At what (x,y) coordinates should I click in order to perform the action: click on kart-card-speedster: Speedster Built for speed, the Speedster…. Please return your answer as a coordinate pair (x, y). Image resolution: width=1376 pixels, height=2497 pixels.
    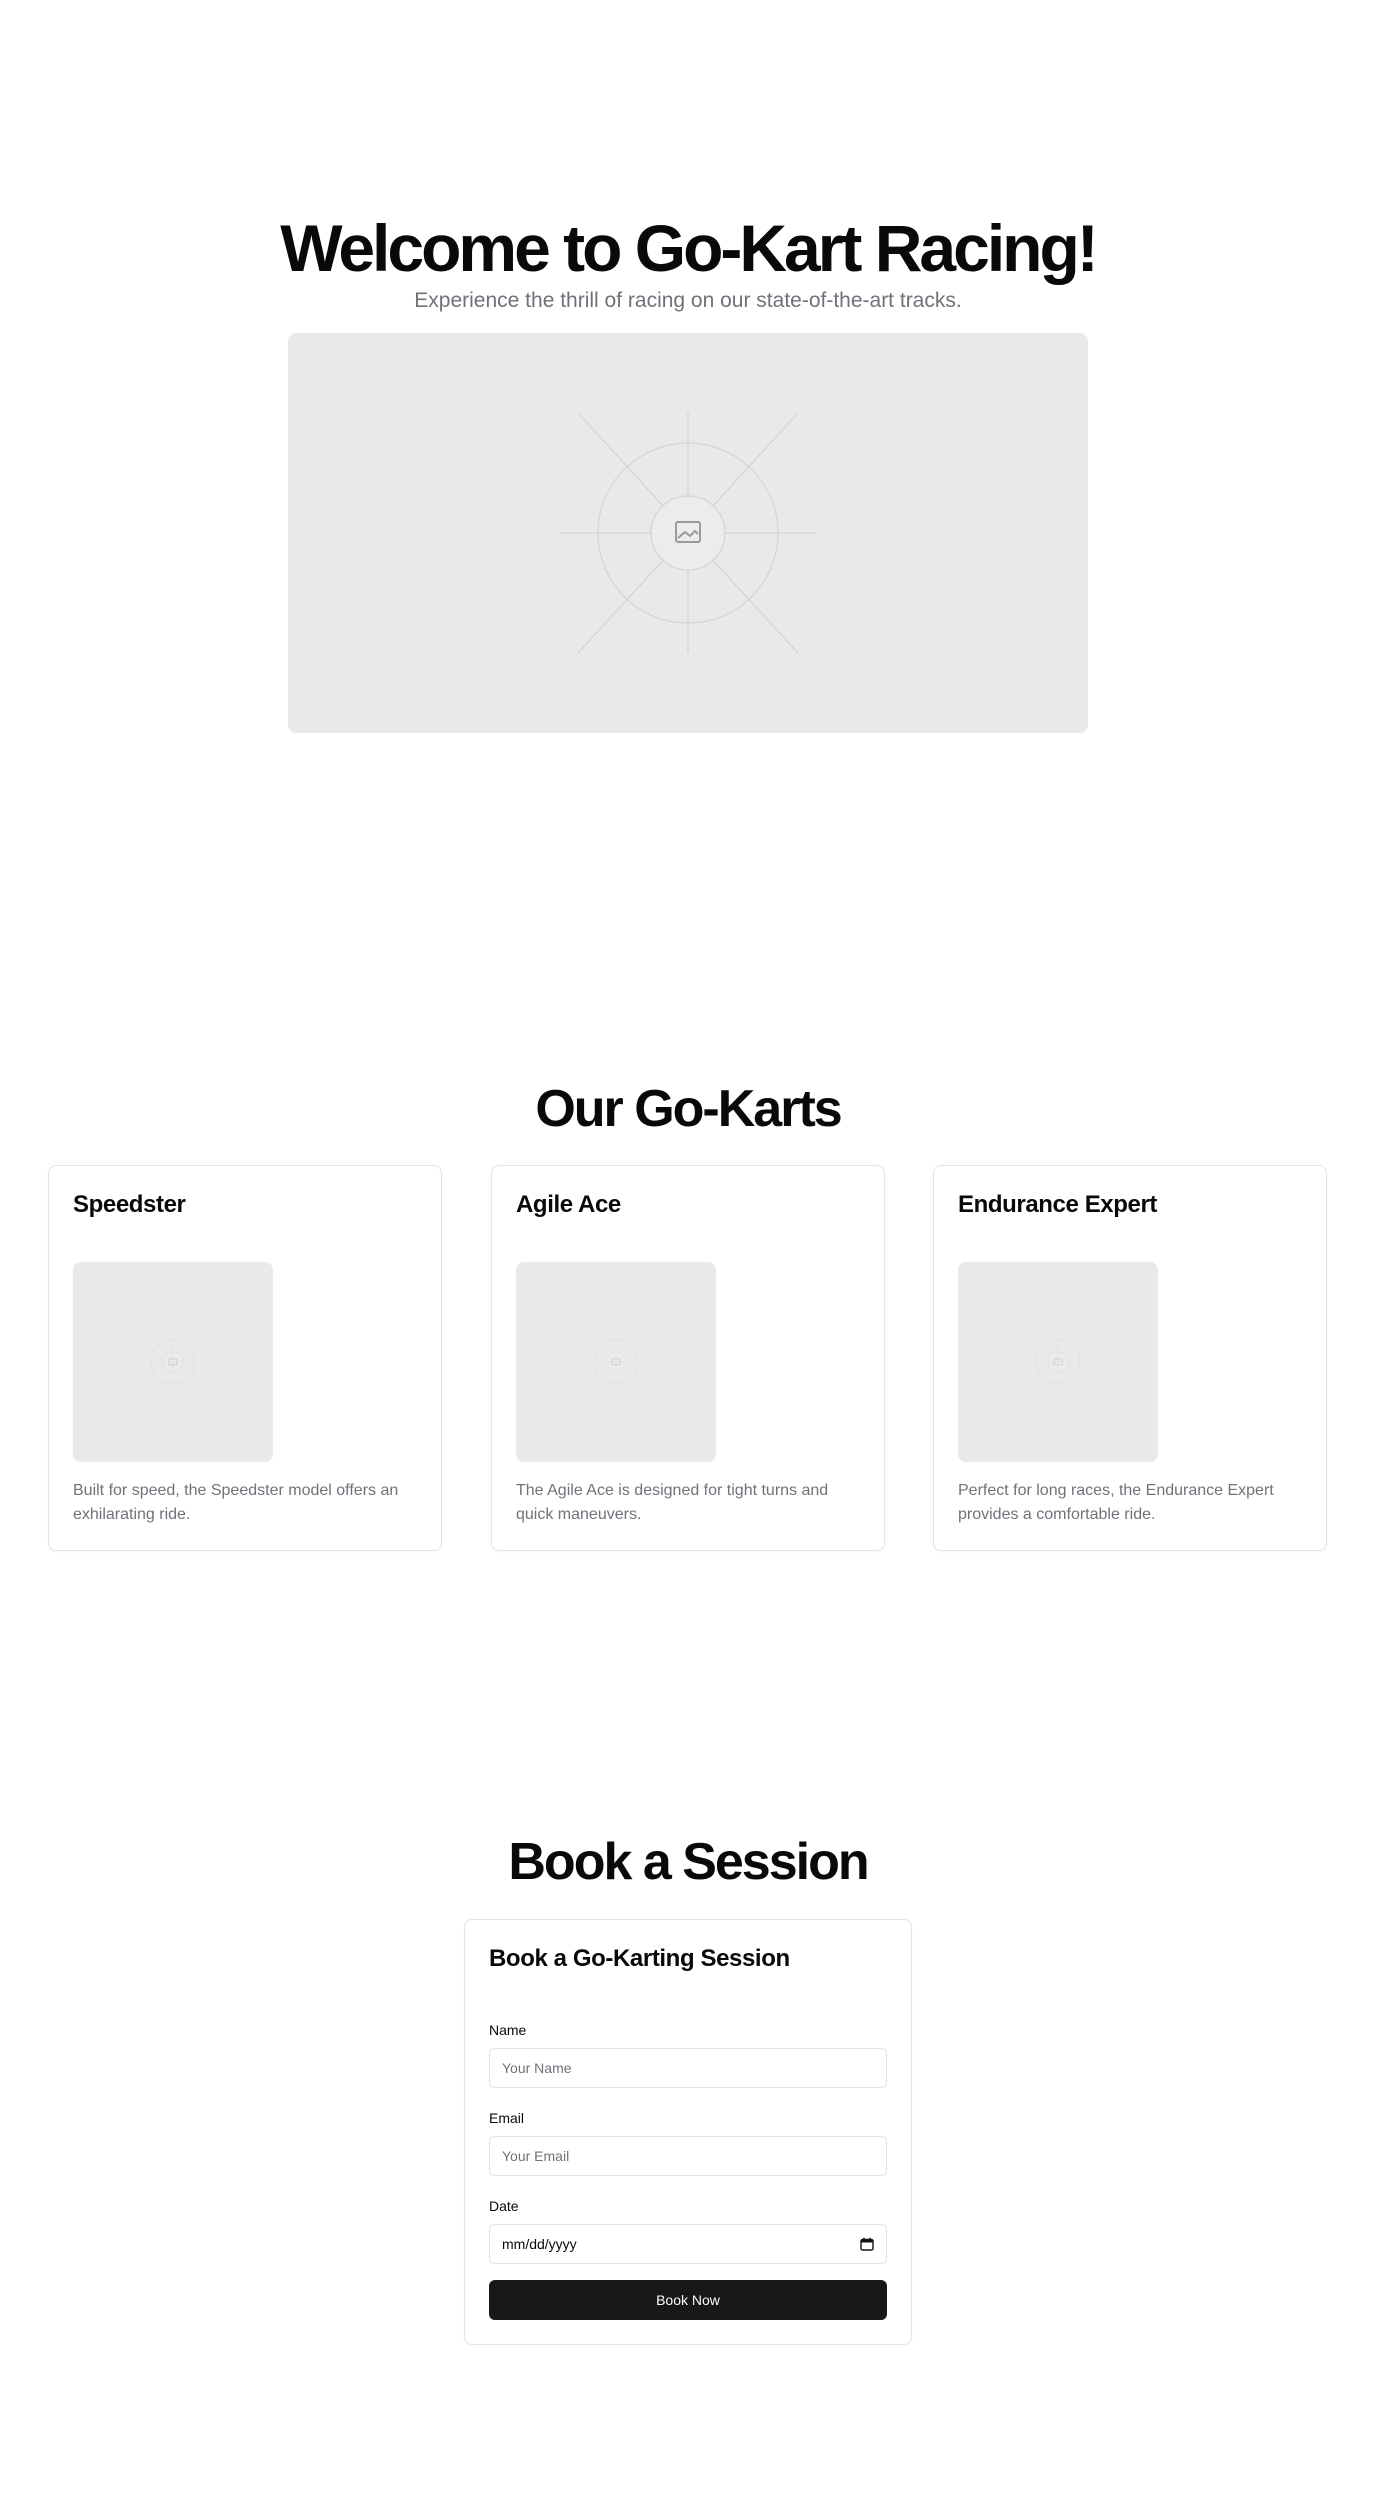
    Looking at the image, I should click on (245, 1358).